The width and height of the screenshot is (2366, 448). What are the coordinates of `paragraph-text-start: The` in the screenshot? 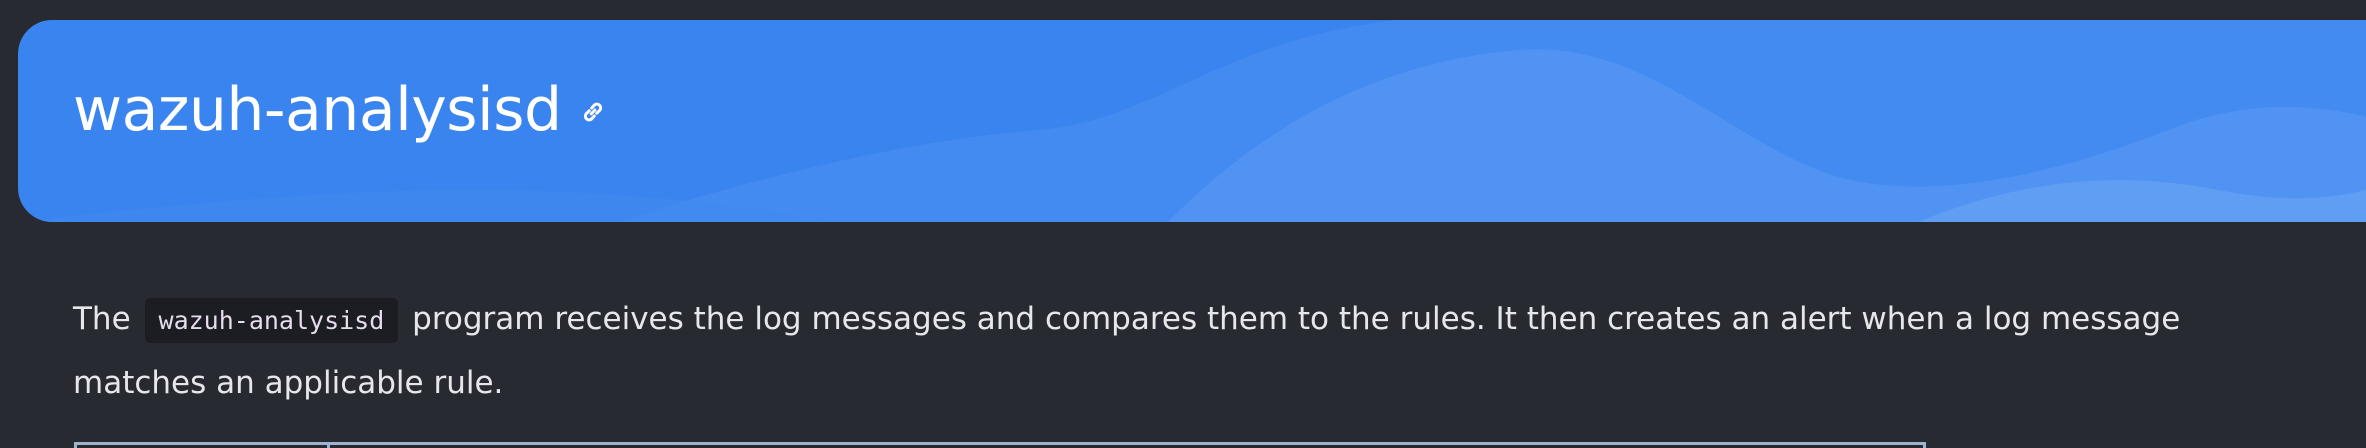 It's located at (107, 319).